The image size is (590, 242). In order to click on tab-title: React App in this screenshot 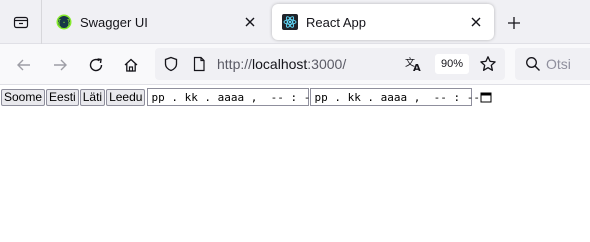, I will do `click(336, 22)`.